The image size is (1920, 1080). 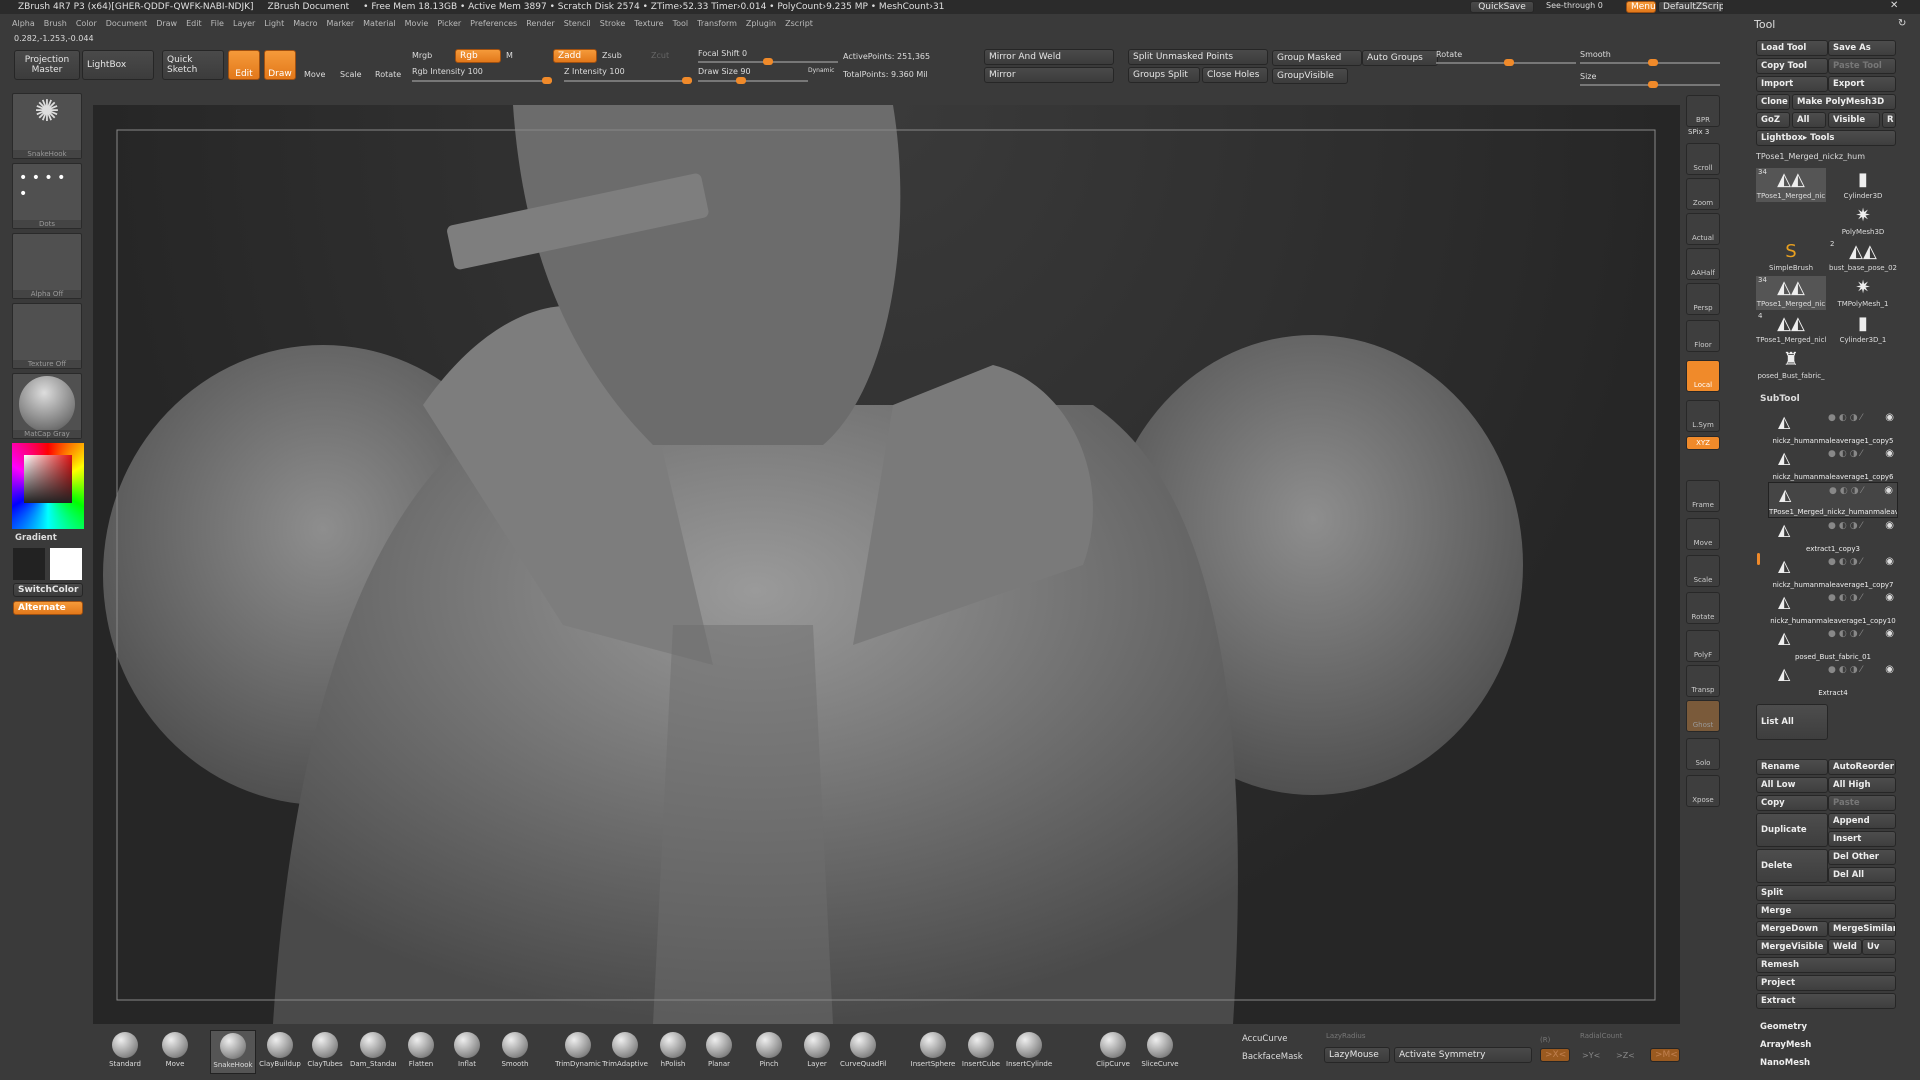 I want to click on menu-layer: Layer, so click(x=244, y=23).